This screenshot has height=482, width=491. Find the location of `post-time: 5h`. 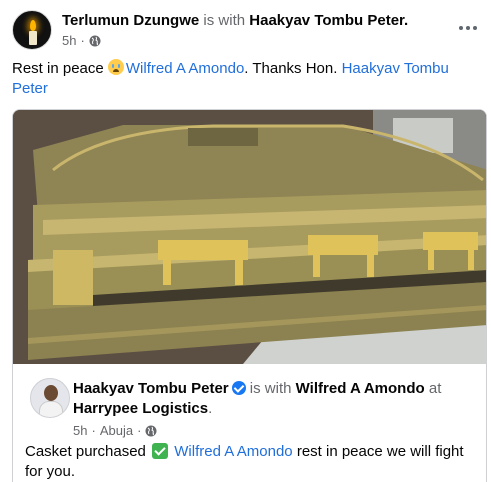

post-time: 5h is located at coordinates (69, 40).